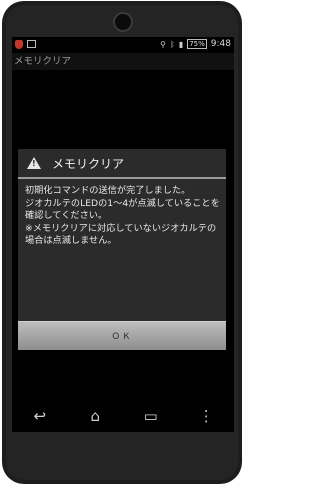  What do you see at coordinates (88, 163) in the screenshot?
I see `dialog-title: メモリクリア` at bounding box center [88, 163].